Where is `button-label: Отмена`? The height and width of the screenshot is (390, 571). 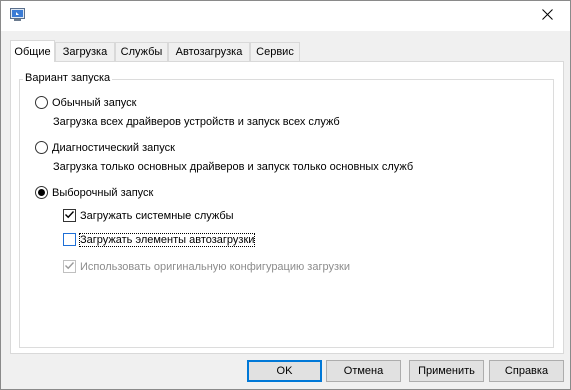
button-label: Отмена is located at coordinates (363, 371).